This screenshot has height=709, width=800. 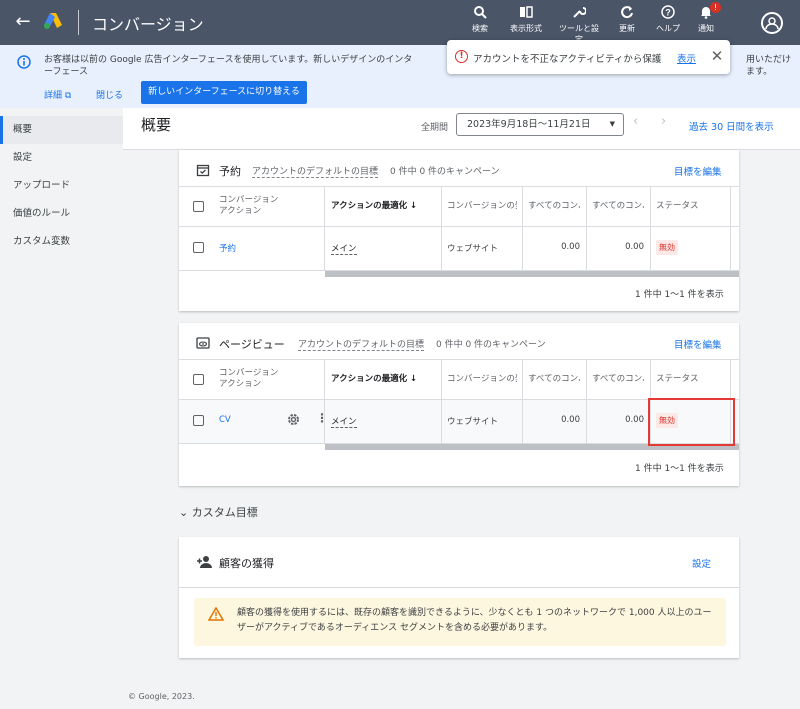 What do you see at coordinates (68, 96) in the screenshot?
I see `external-link-icon: ⧉` at bounding box center [68, 96].